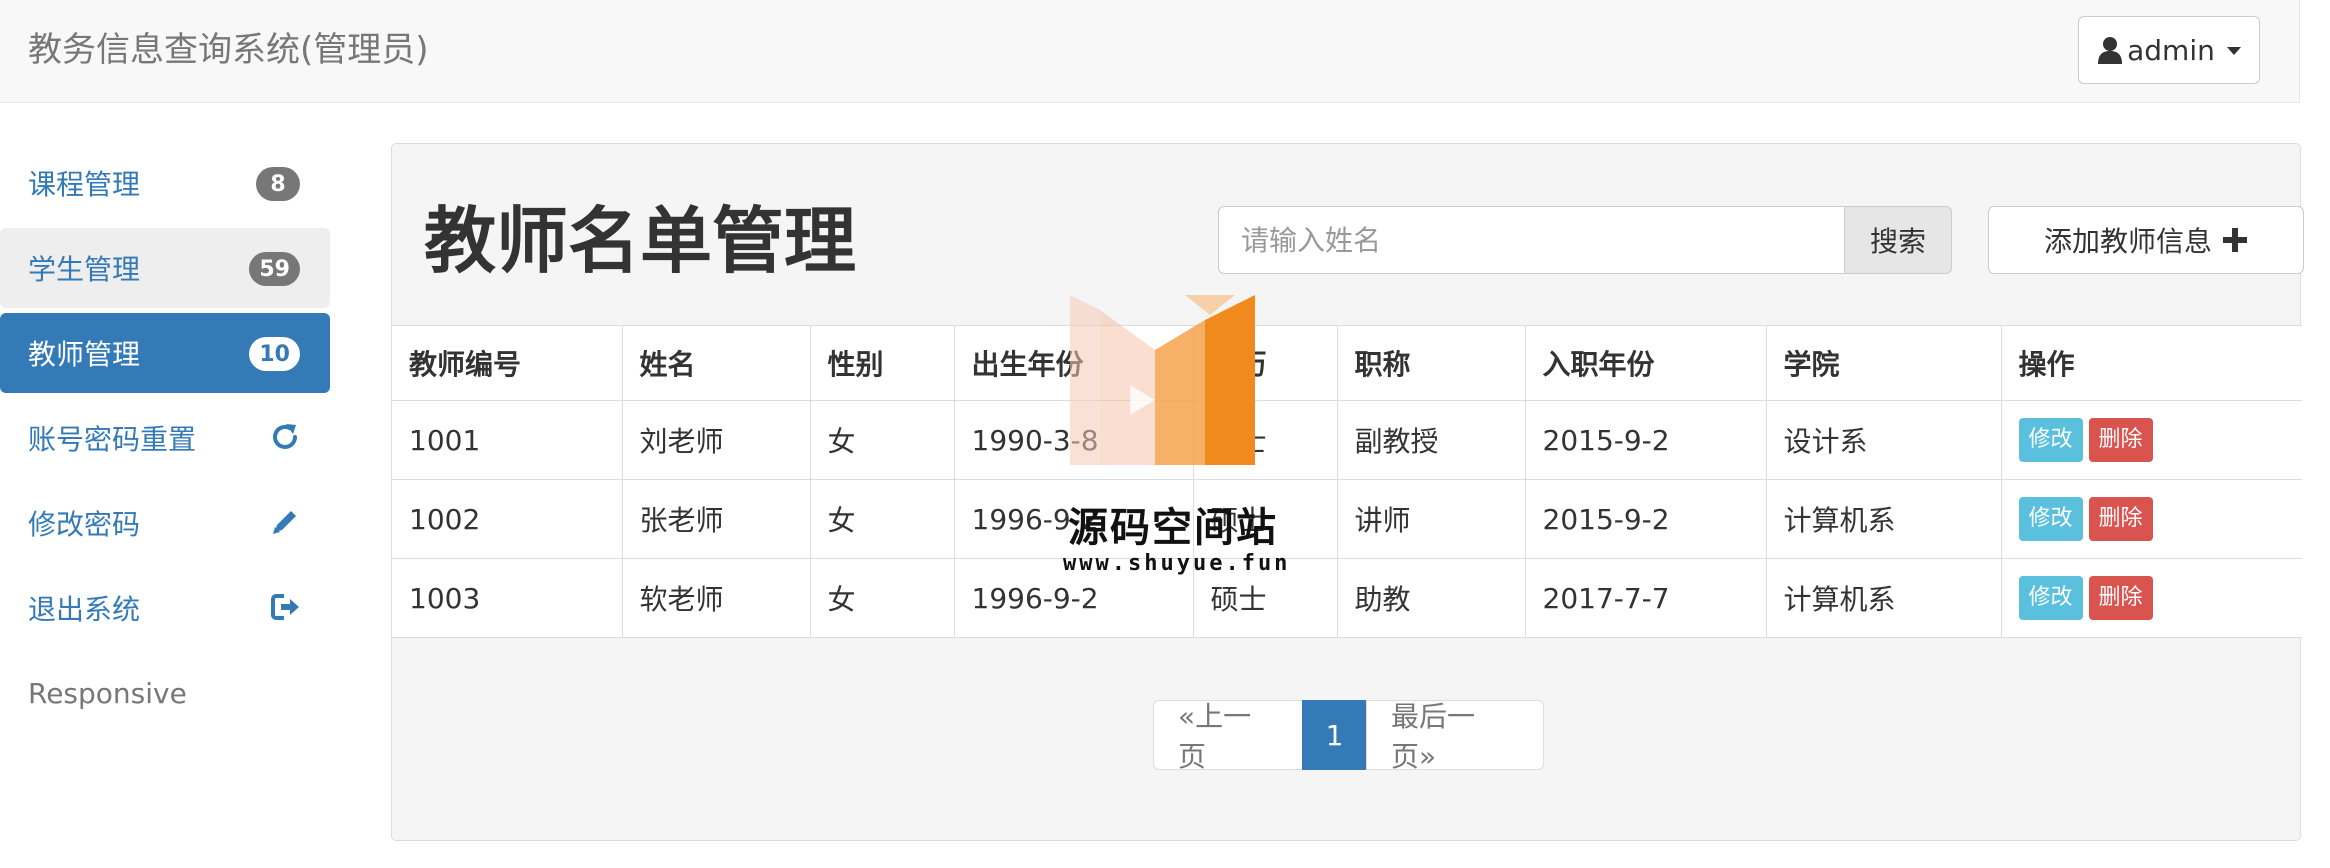  Describe the element at coordinates (274, 269) in the screenshot. I see `count-badge: 59` at that location.